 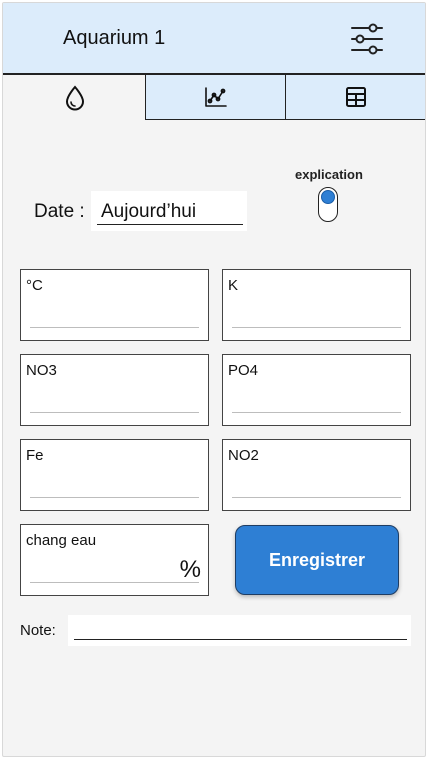 I want to click on phosphate-box: PO4, so click(x=316, y=390).